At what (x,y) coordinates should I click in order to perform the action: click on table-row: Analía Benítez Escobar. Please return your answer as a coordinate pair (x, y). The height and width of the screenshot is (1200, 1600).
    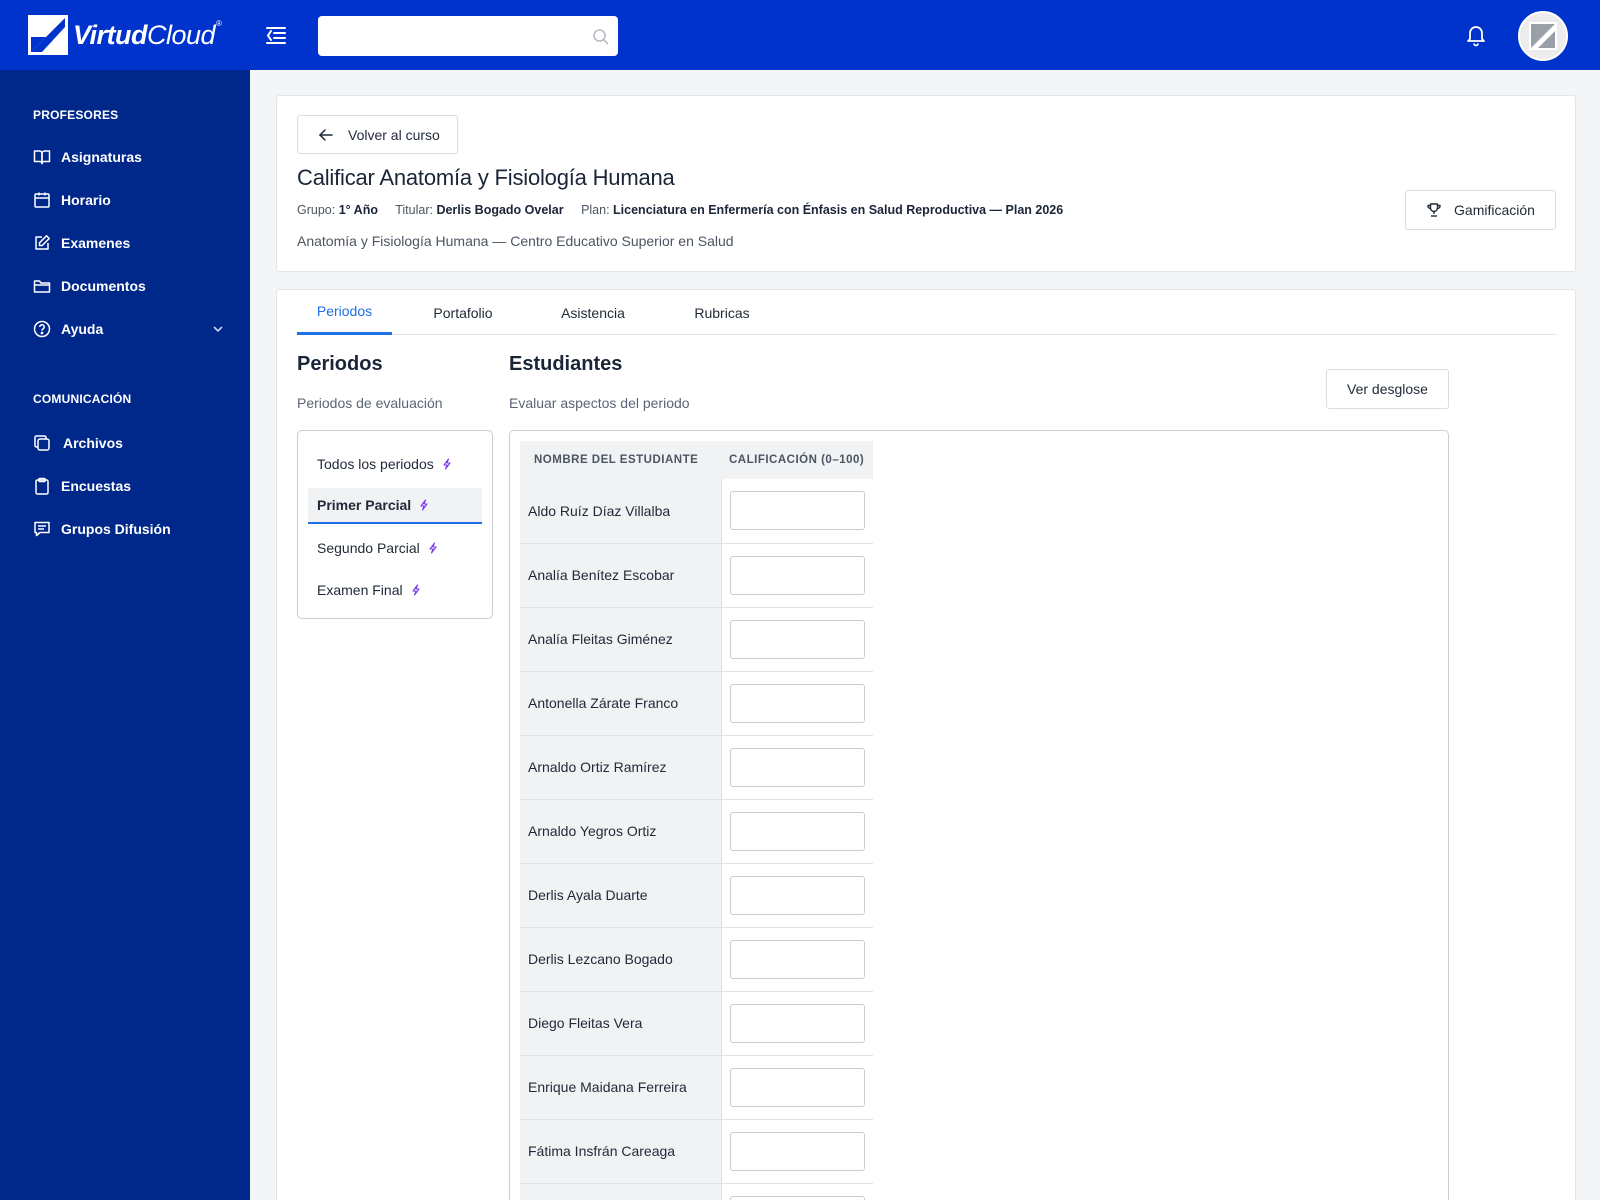
    Looking at the image, I should click on (696, 575).